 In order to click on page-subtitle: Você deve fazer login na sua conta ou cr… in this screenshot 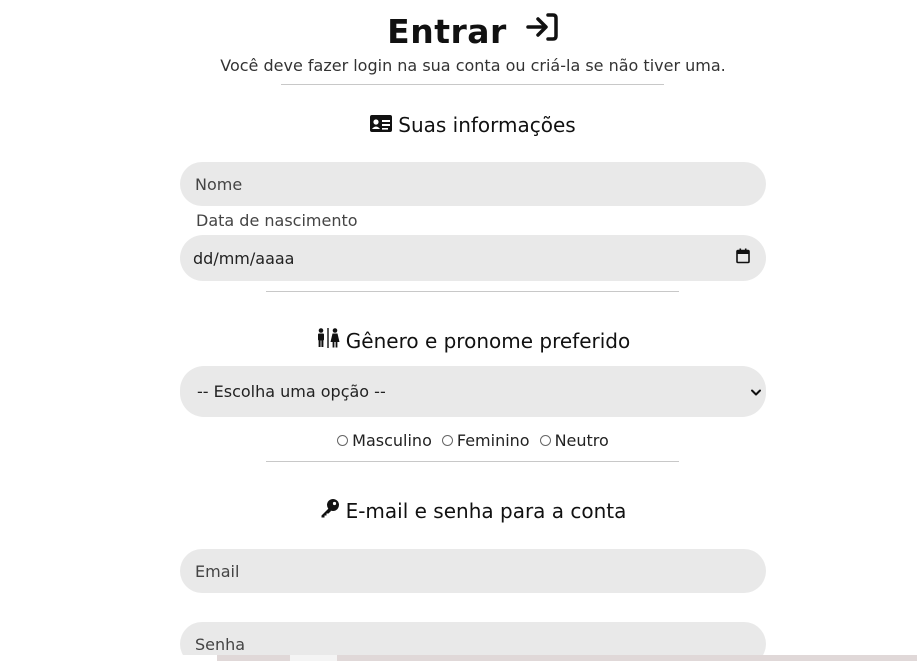, I will do `click(473, 65)`.